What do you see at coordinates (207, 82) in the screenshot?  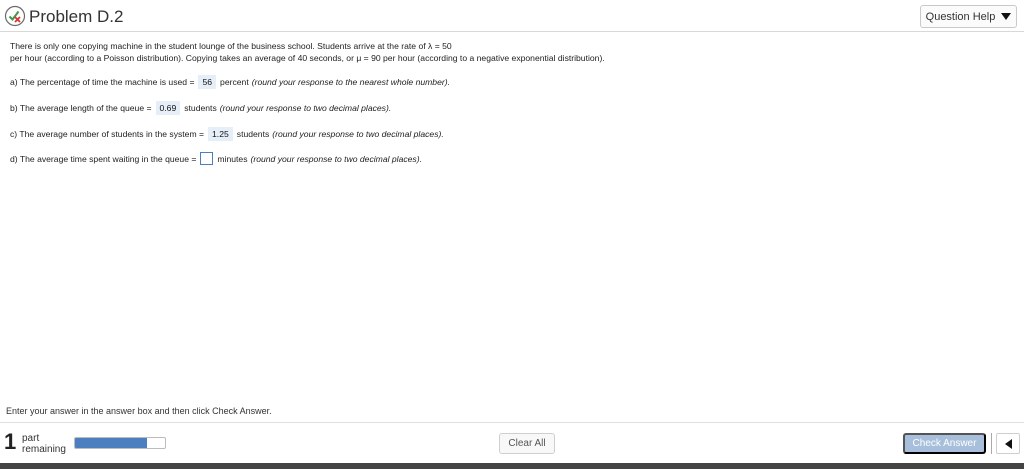 I see `answer-a-value: 56` at bounding box center [207, 82].